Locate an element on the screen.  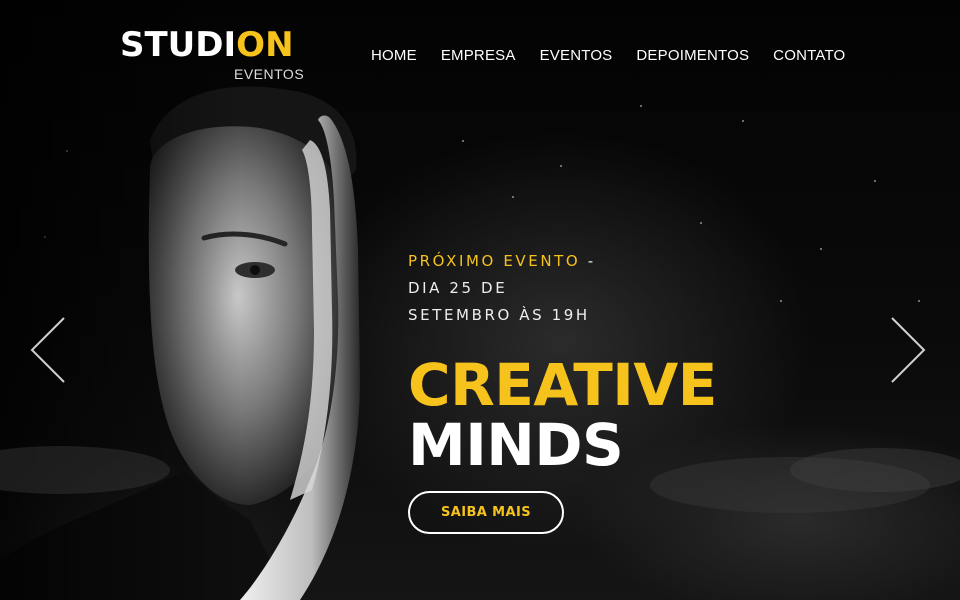
saiba-mais-button: SAIBA MAIS is located at coordinates (486, 512).